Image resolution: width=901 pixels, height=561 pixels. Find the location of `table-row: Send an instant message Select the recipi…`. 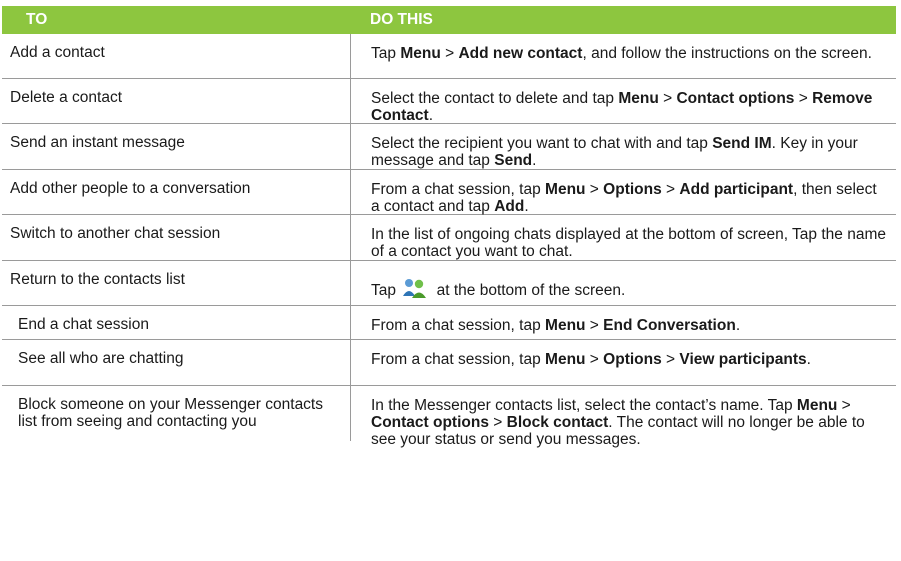

table-row: Send an instant message Select the recipi… is located at coordinates (449, 147).